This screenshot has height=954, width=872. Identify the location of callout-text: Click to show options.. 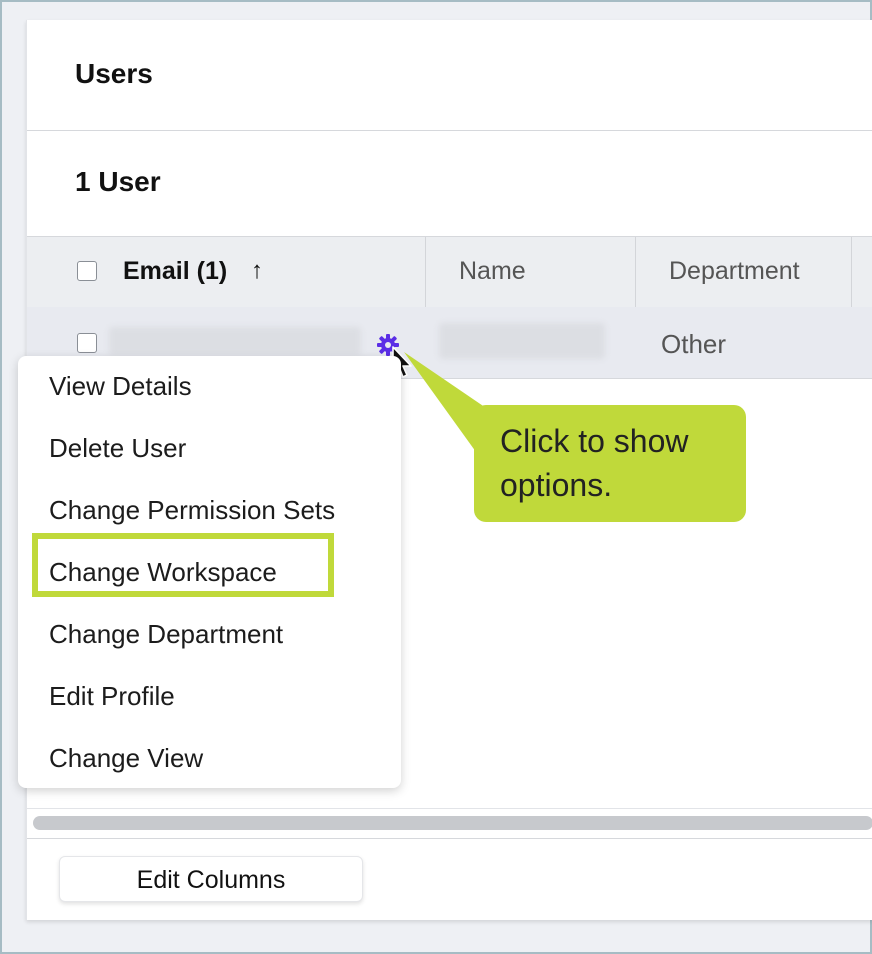
(594, 463).